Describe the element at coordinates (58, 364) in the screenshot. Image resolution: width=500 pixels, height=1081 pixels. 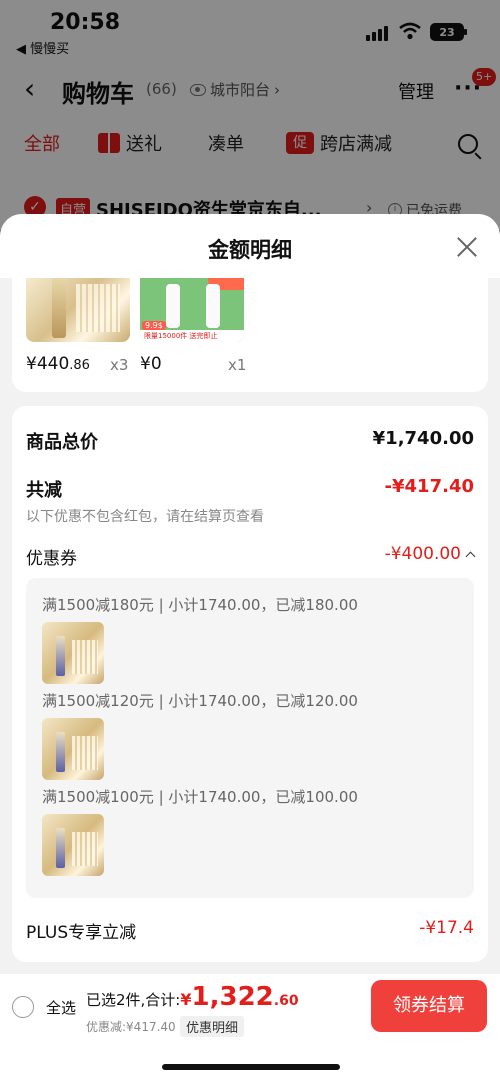
I see `product-price: ¥440.86` at that location.